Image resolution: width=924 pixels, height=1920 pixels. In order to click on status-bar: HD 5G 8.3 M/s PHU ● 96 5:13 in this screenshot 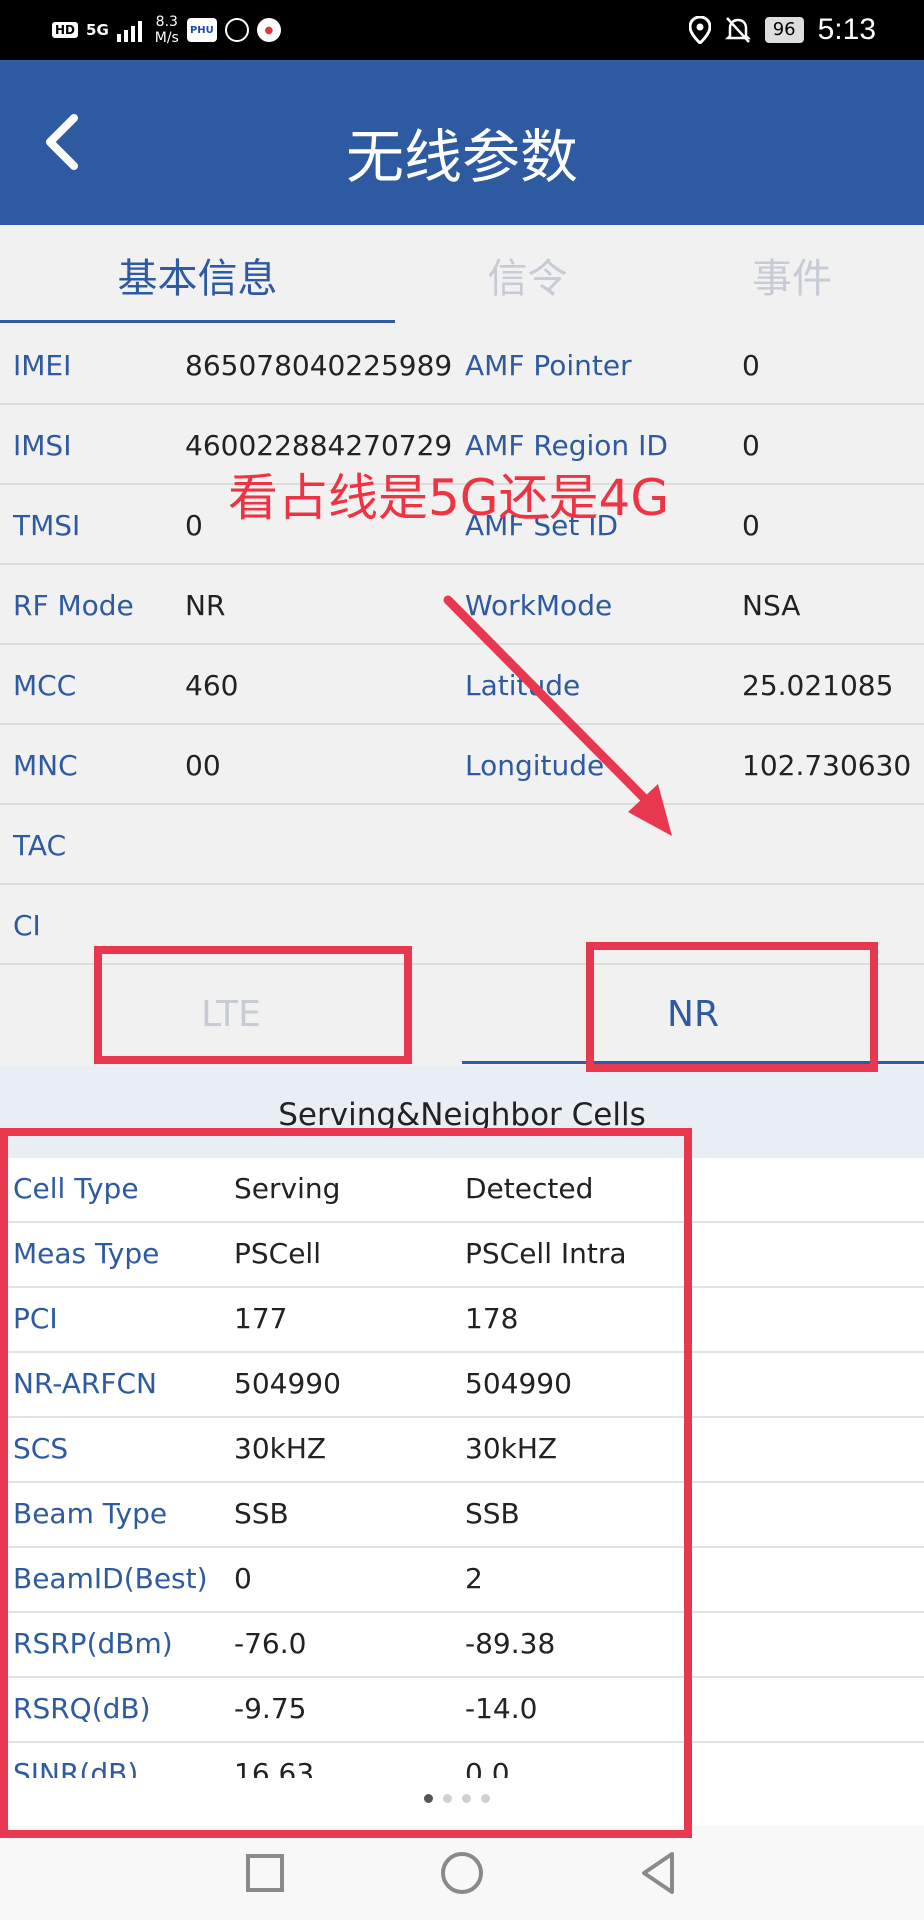, I will do `click(462, 30)`.